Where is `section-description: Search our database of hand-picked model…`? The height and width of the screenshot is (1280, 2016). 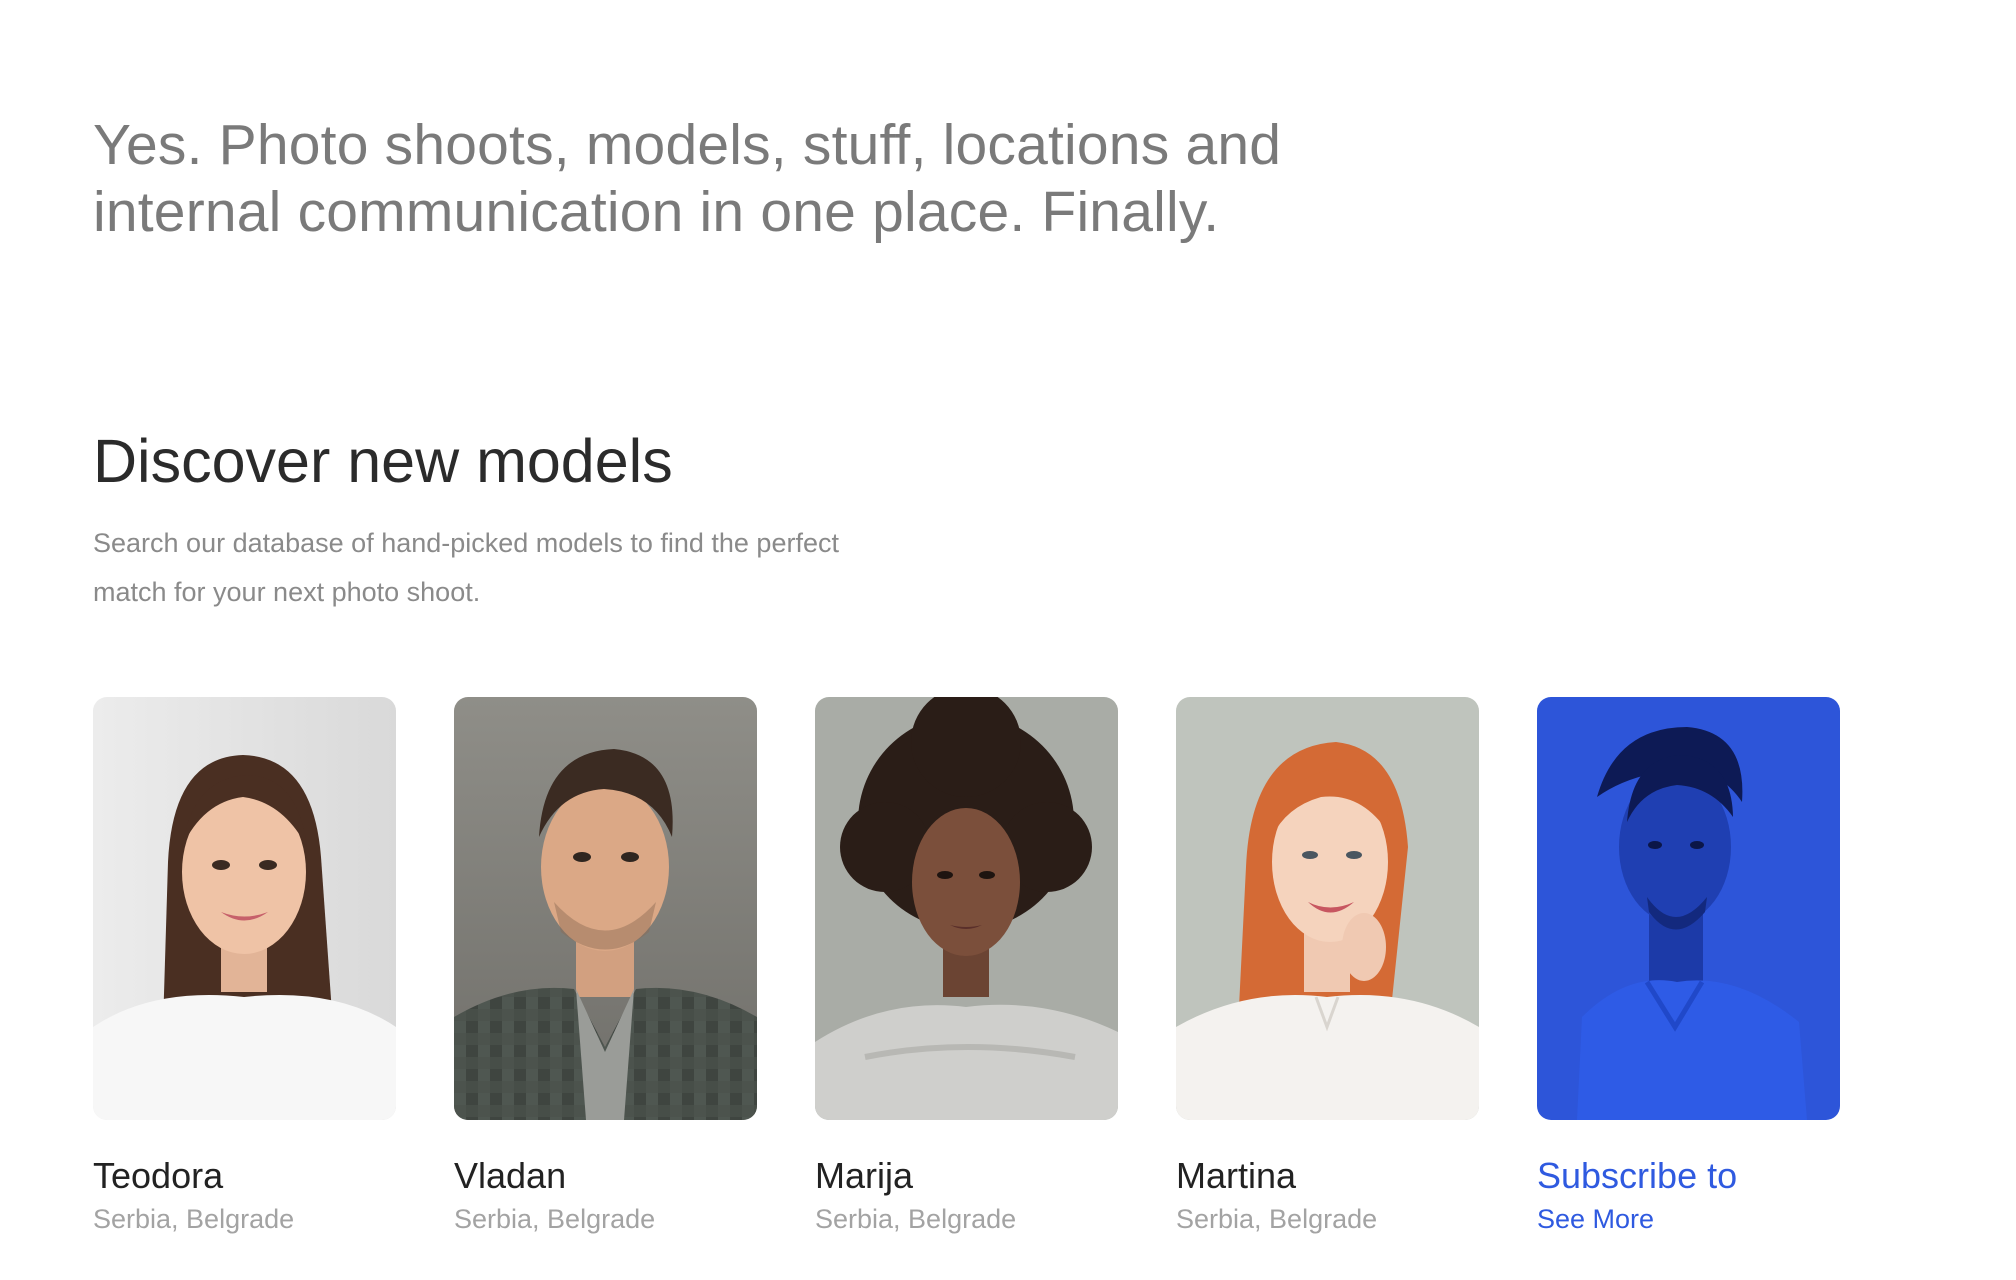
section-description: Search our database of hand-picked model… is located at coordinates (466, 567).